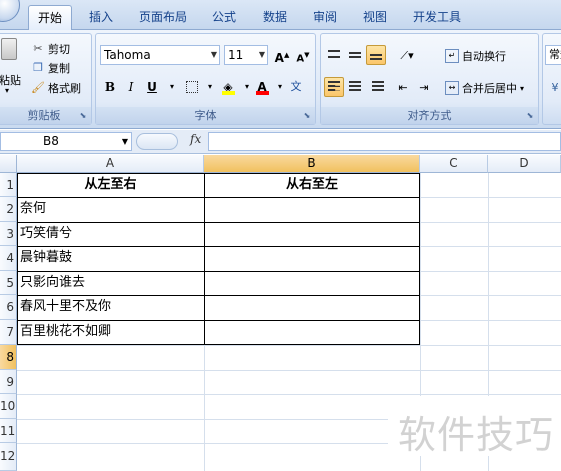  Describe the element at coordinates (192, 87) in the screenshot. I see `borders-button` at that location.